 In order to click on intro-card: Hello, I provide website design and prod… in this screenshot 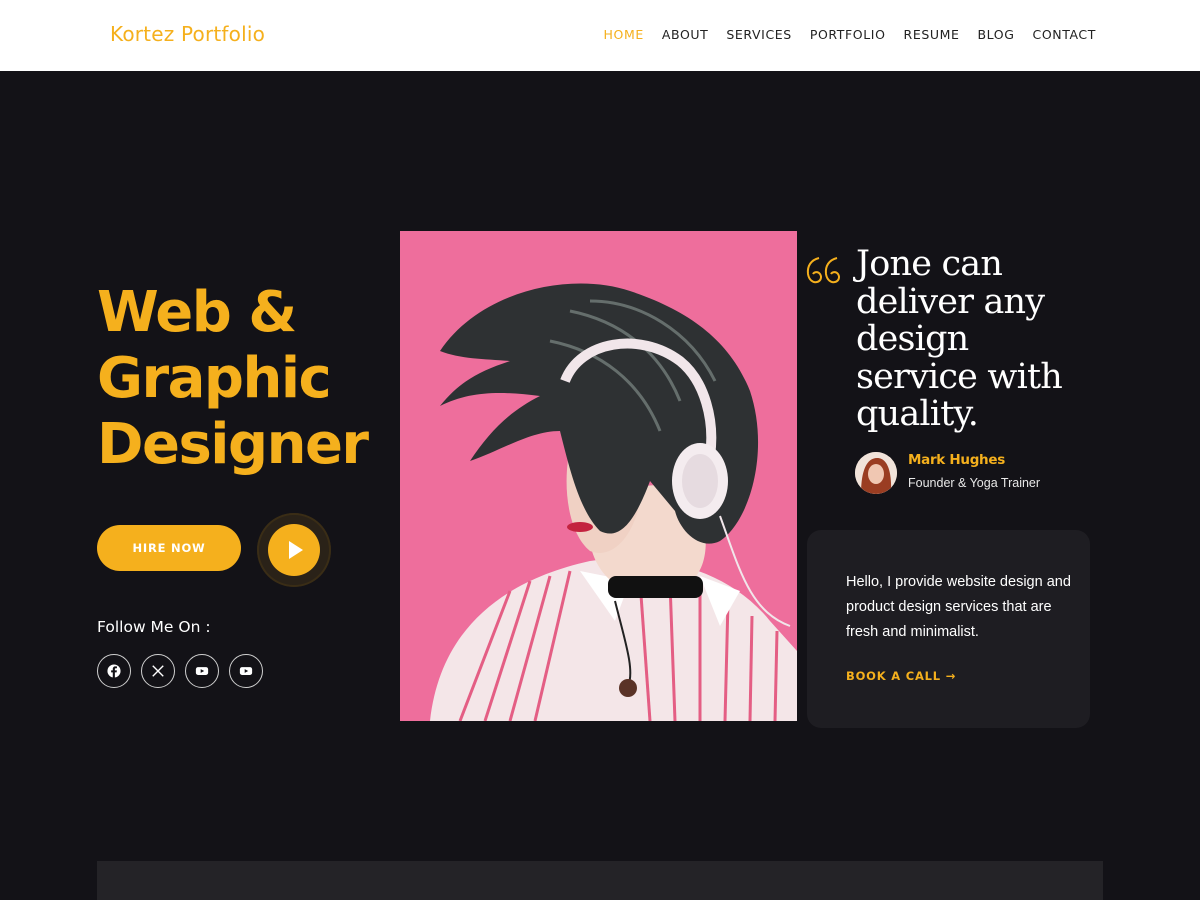, I will do `click(948, 629)`.